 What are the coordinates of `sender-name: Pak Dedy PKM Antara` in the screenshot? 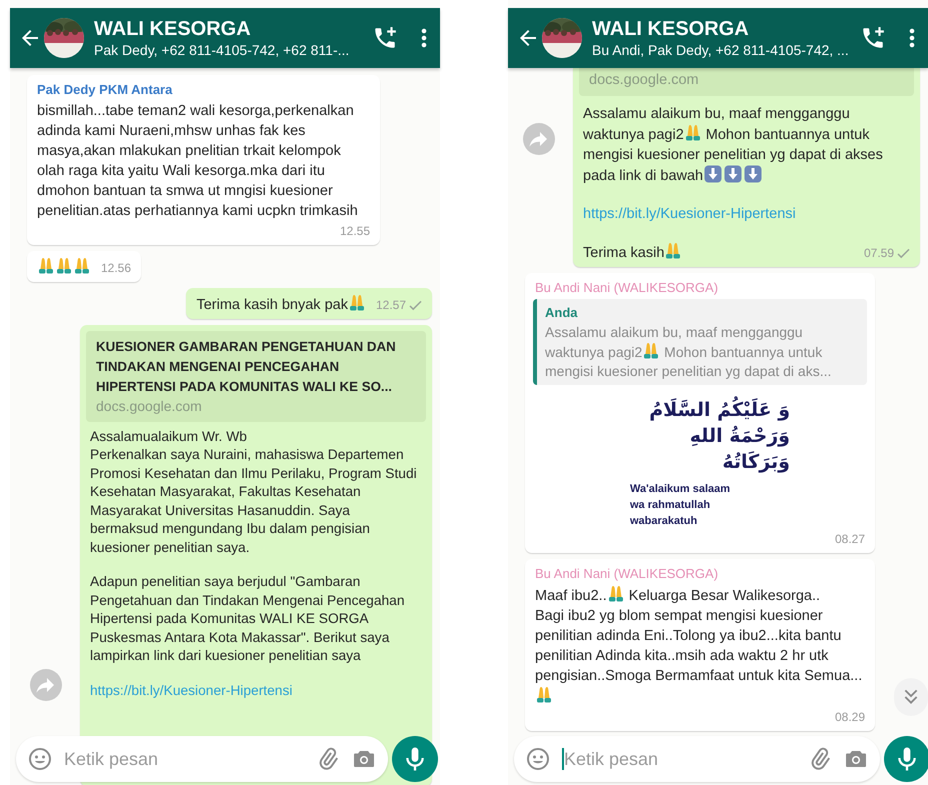 It's located at (105, 90).